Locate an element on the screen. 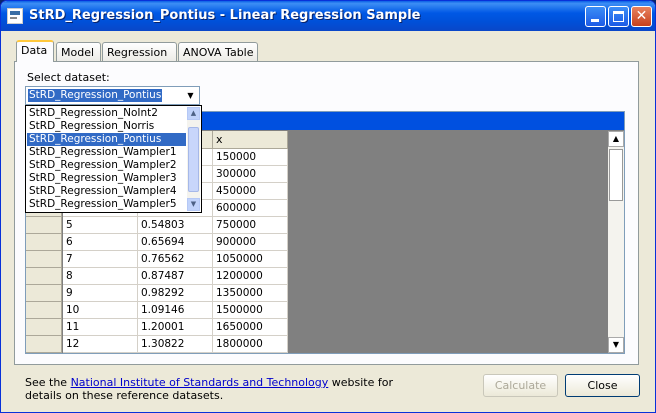  dataset-select-value: StRD_Regression_Pontius is located at coordinates (95, 95).